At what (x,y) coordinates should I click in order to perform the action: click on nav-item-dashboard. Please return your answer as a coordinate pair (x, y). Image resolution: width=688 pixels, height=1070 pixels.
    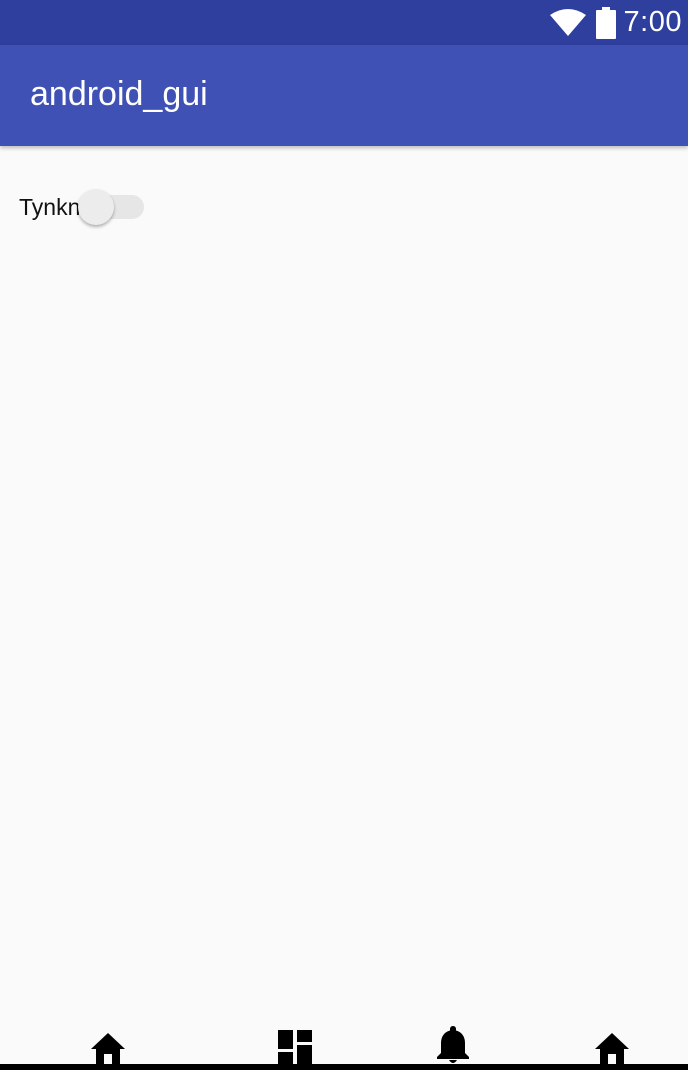
    Looking at the image, I should click on (295, 1044).